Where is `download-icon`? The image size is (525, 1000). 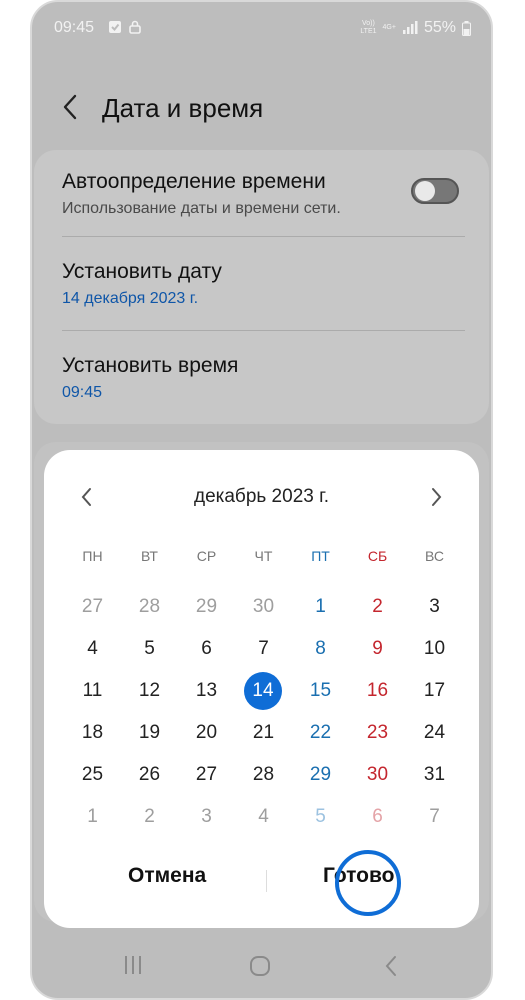
download-icon is located at coordinates (115, 27).